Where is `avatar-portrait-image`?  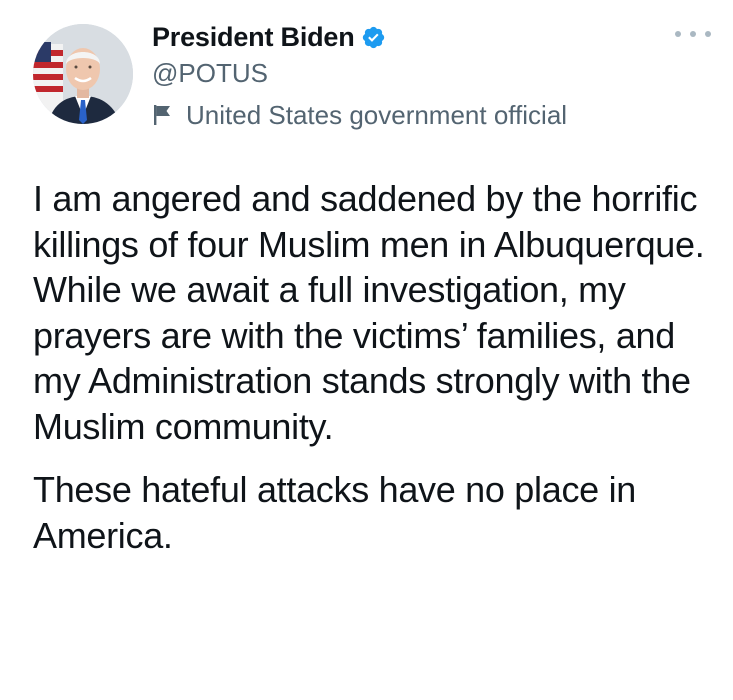 avatar-portrait-image is located at coordinates (83, 74).